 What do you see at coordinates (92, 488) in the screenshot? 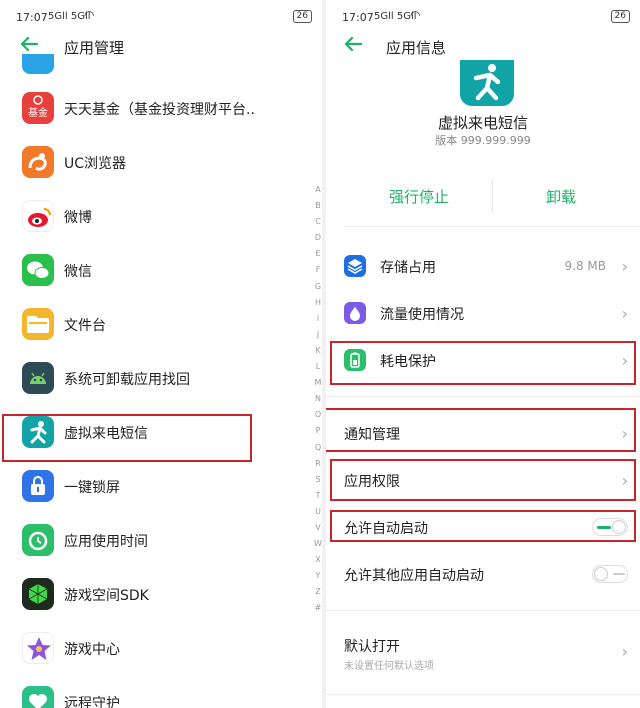
I see `app-name: 一键锁屏` at bounding box center [92, 488].